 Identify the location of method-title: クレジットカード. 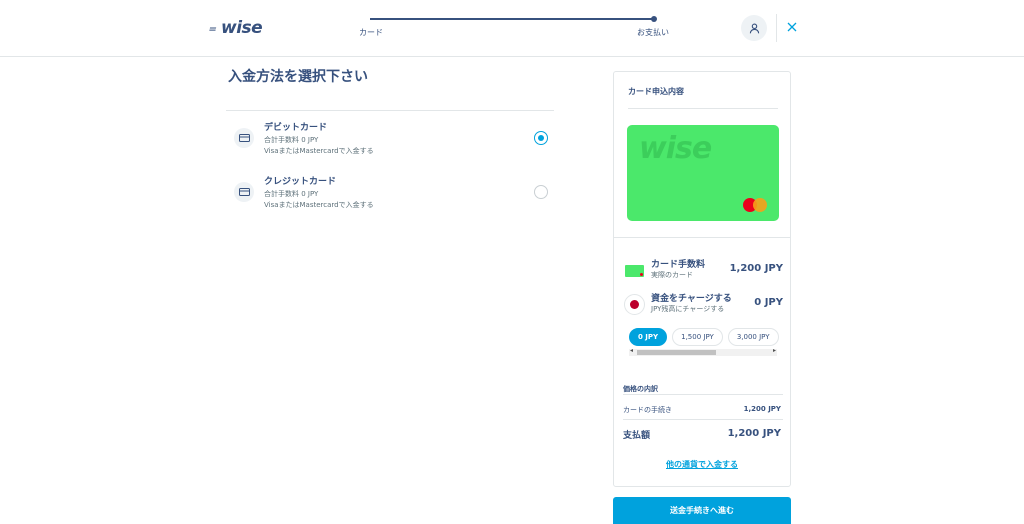
(300, 182).